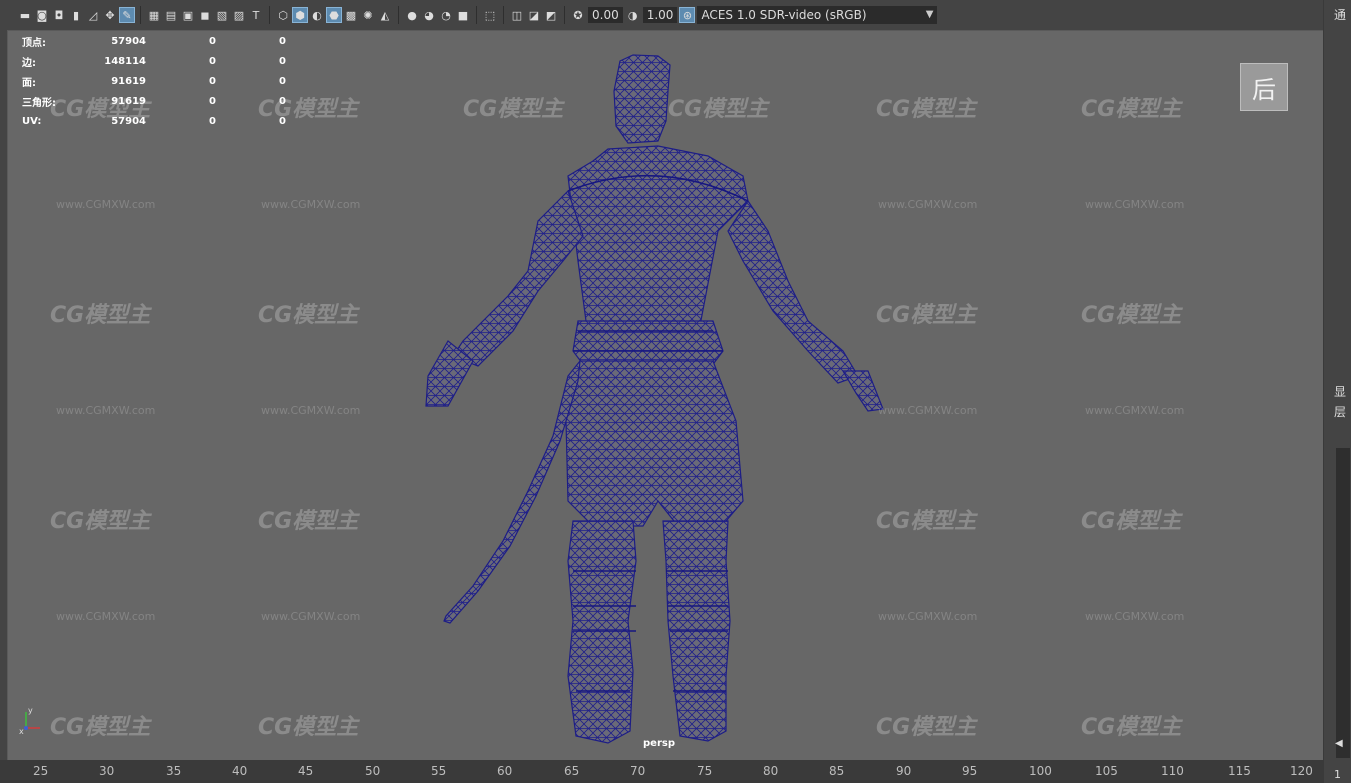 The image size is (1351, 783). Describe the element at coordinates (490, 15) in the screenshot. I see `isolate-select-icon: ⬚` at that location.